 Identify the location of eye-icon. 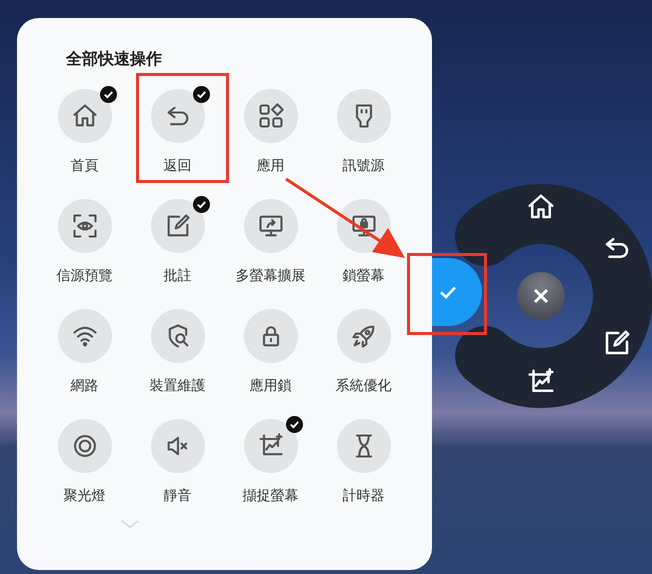
(84, 226).